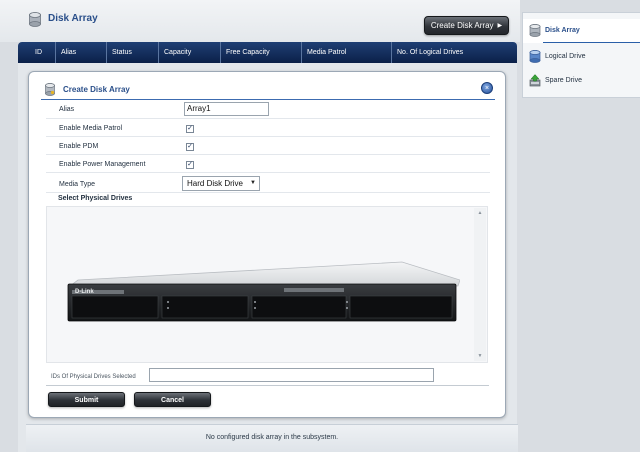  What do you see at coordinates (96, 89) in the screenshot?
I see `dialog-title: Create Disk Array` at bounding box center [96, 89].